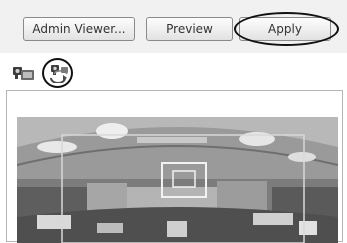  What do you see at coordinates (24, 73) in the screenshot?
I see `camera-icon` at bounding box center [24, 73].